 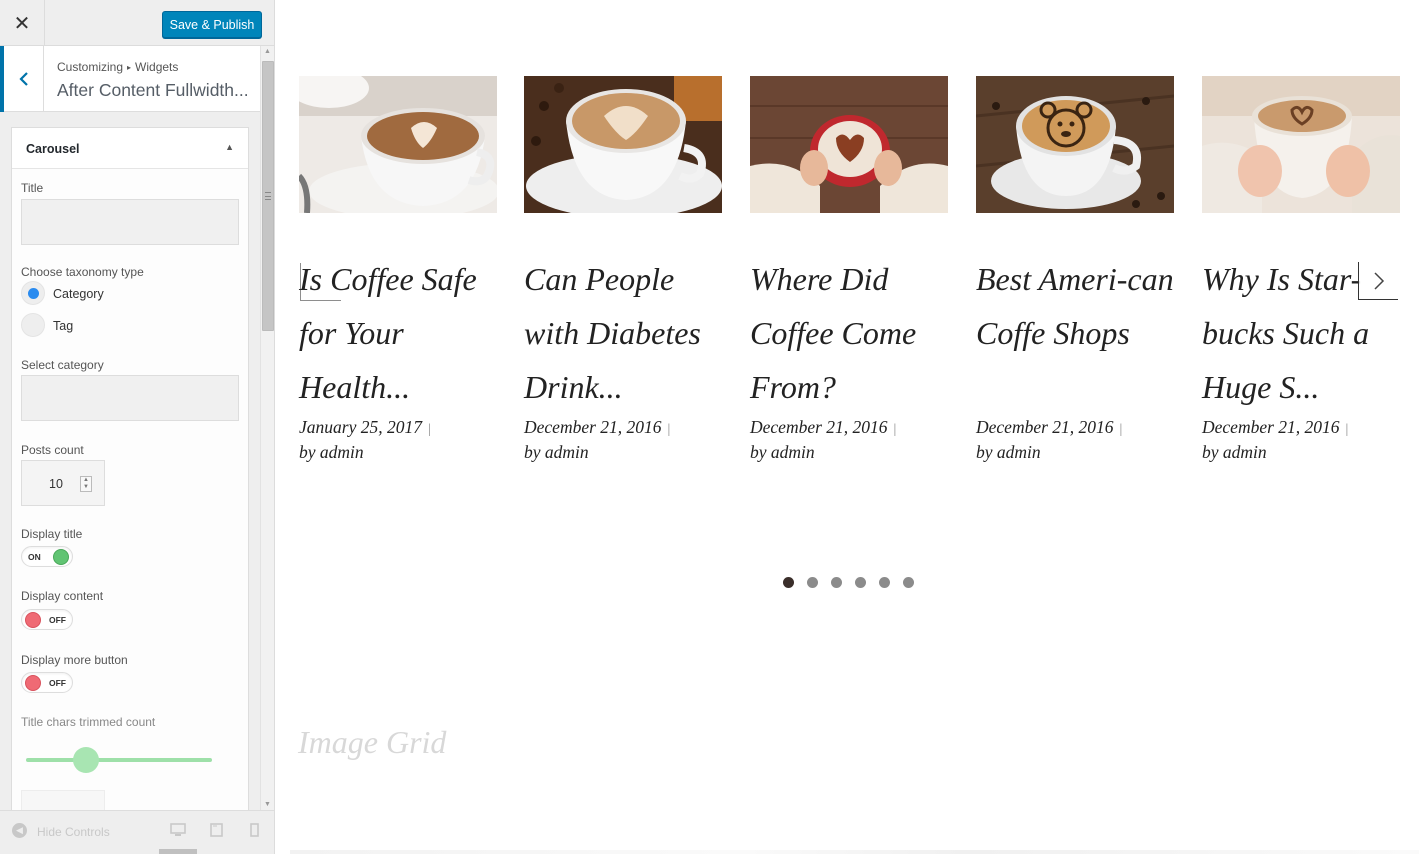 I want to click on display-title-toggle: ON, so click(x=47, y=556).